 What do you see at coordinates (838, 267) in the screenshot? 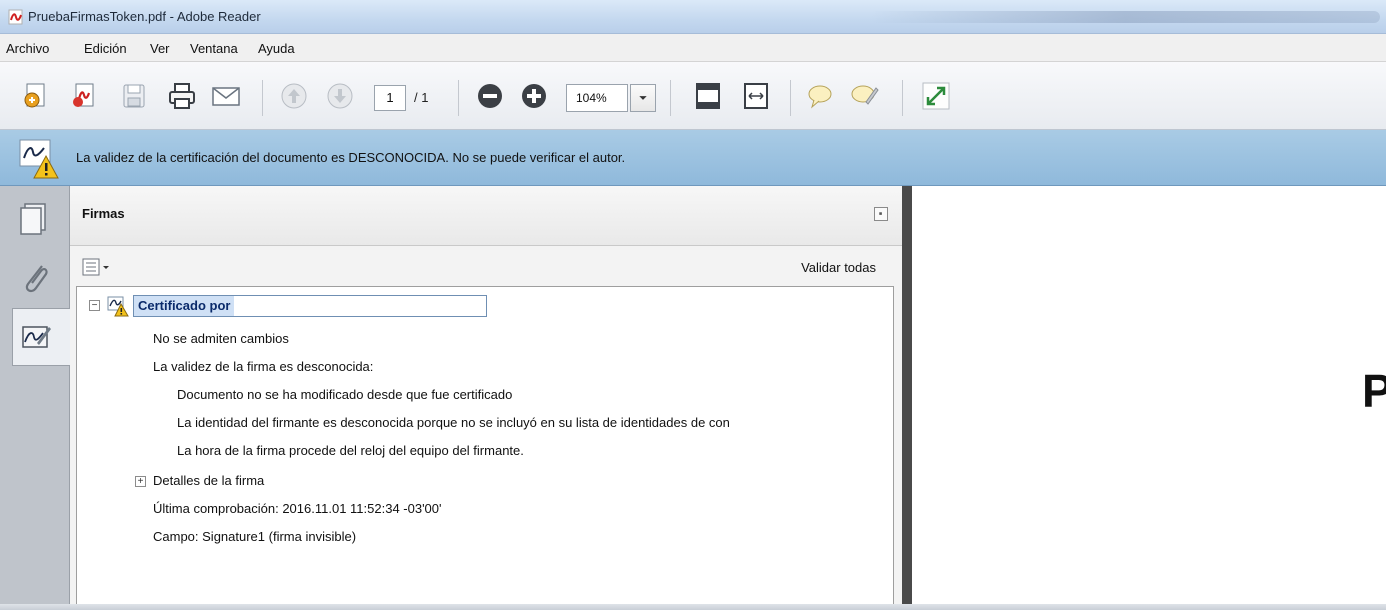
I see `validate-all-link: Validar todas` at bounding box center [838, 267].